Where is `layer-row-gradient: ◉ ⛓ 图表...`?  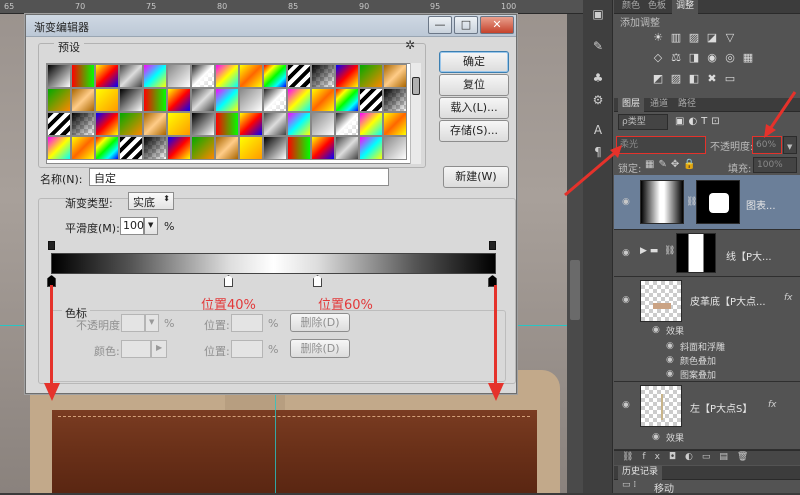
layer-row-gradient: ◉ ⛓ 图表... is located at coordinates (707, 202).